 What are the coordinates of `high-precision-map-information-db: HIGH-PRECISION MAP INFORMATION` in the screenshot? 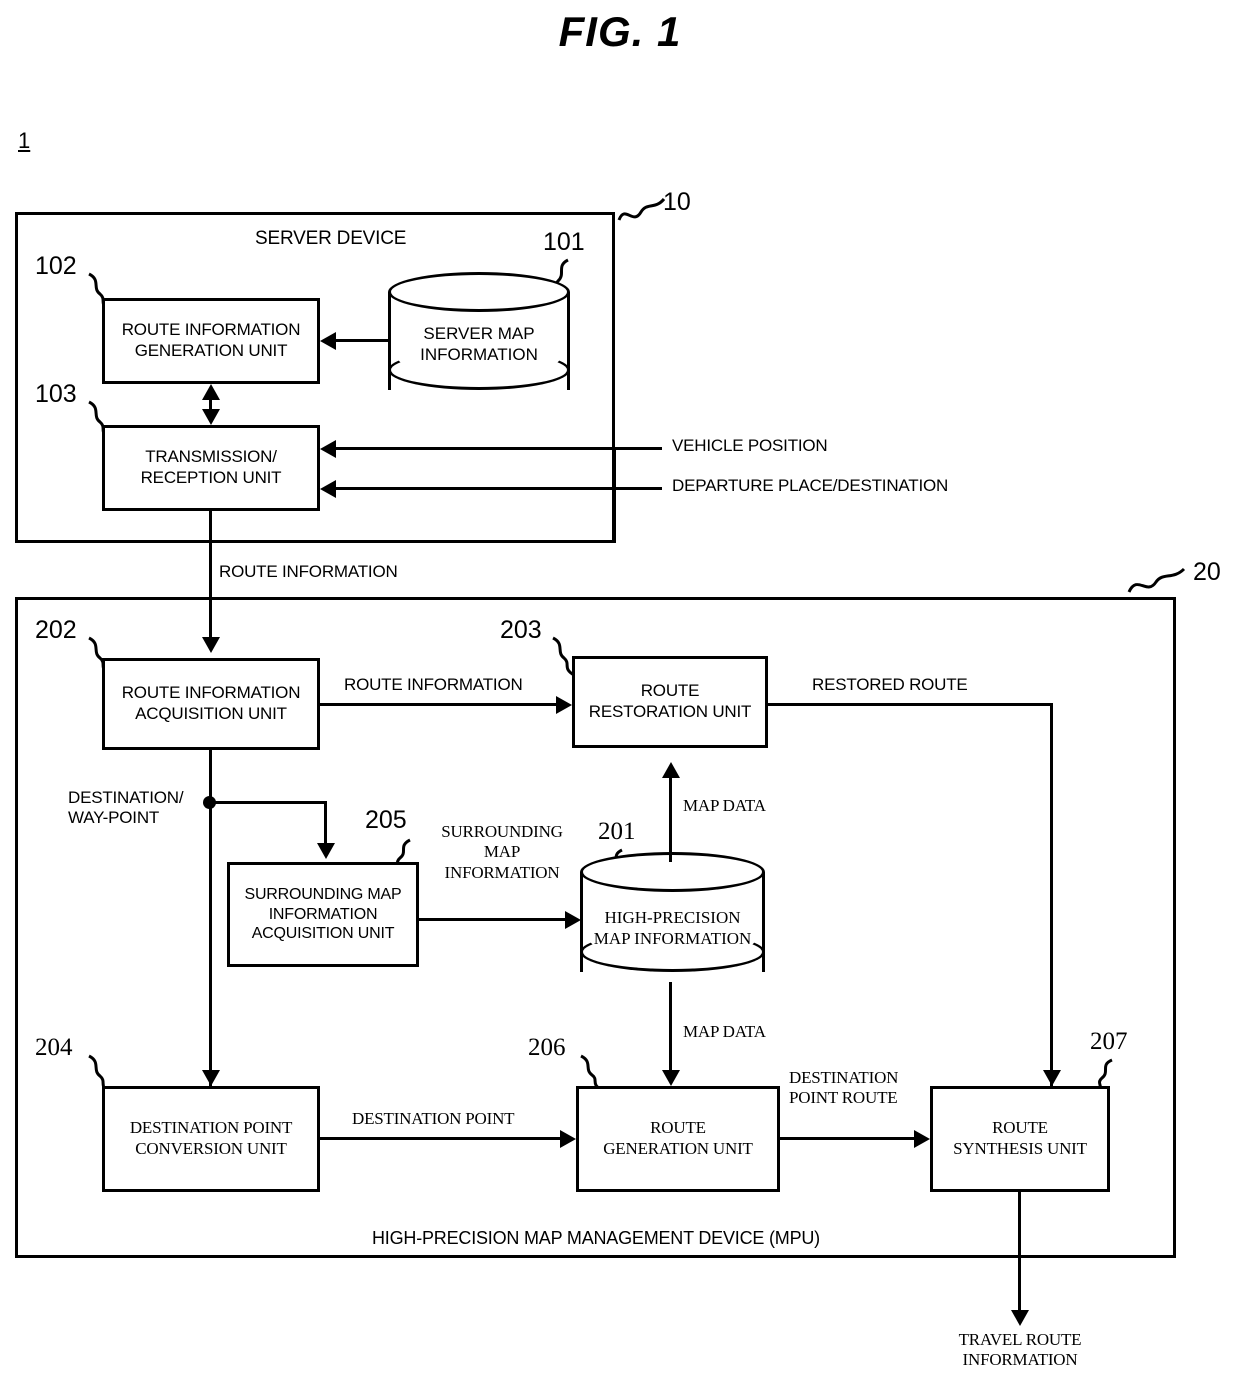 It's located at (672, 922).